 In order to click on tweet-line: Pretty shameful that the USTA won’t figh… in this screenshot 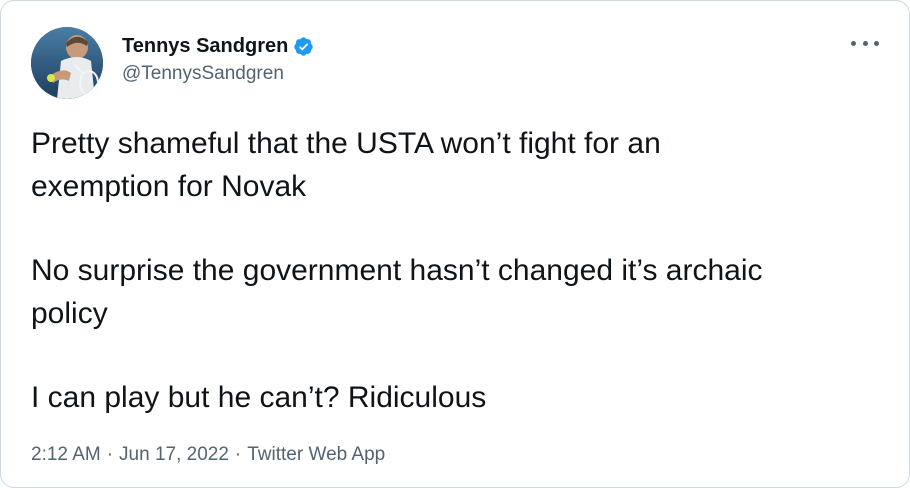, I will do `click(346, 143)`.